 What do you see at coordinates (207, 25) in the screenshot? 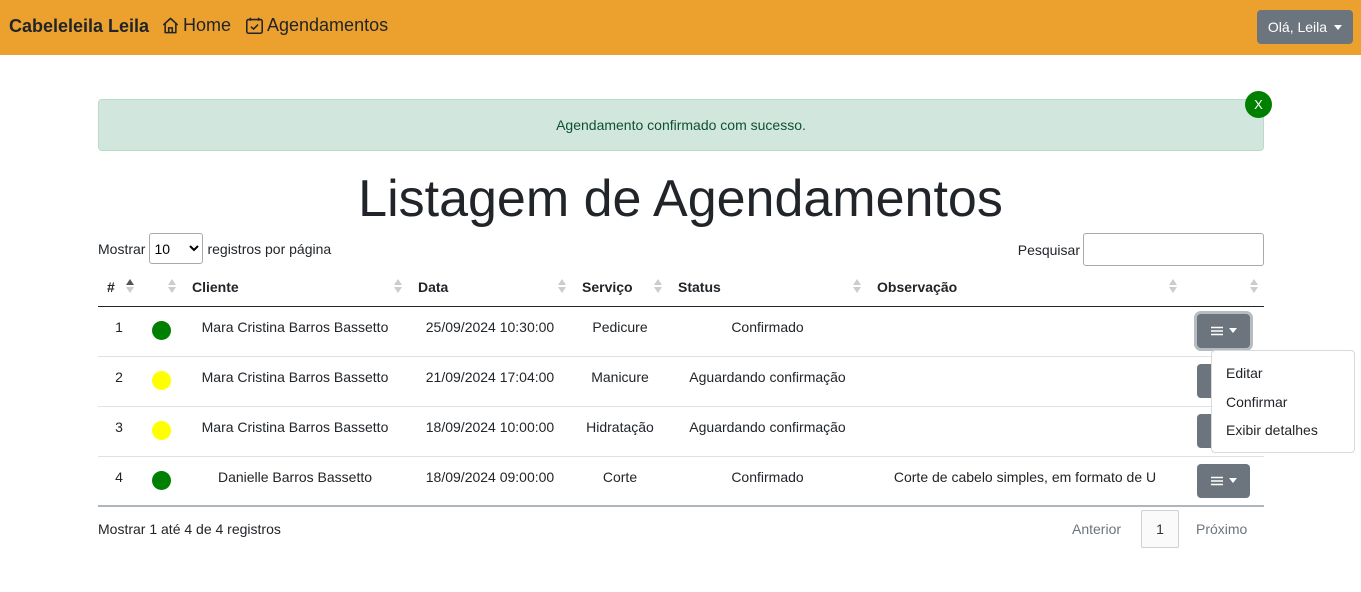
I see `nav-link-home-label: Home` at bounding box center [207, 25].